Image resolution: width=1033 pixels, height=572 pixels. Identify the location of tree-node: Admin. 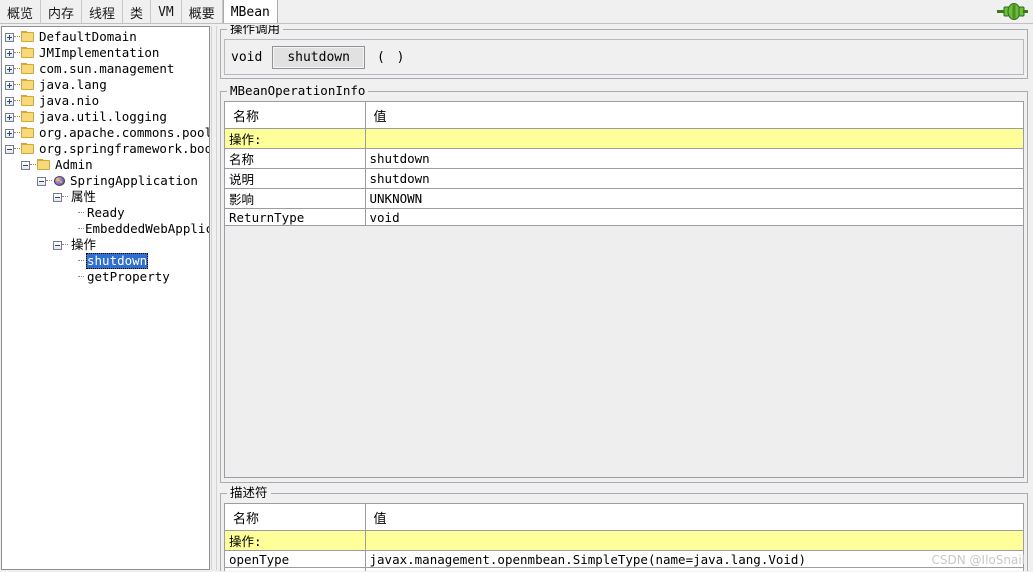
(105, 165).